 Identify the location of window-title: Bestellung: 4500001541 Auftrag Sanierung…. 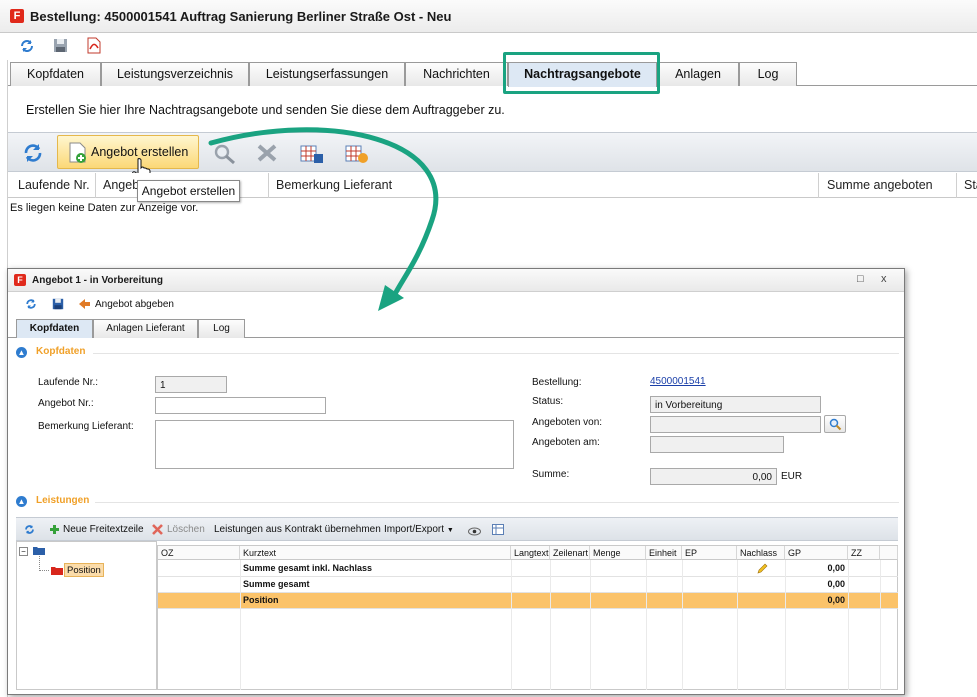
(241, 16).